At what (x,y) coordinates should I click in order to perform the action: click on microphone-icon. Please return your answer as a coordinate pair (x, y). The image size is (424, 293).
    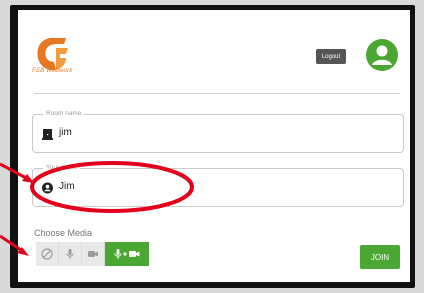
    Looking at the image, I should click on (70, 254).